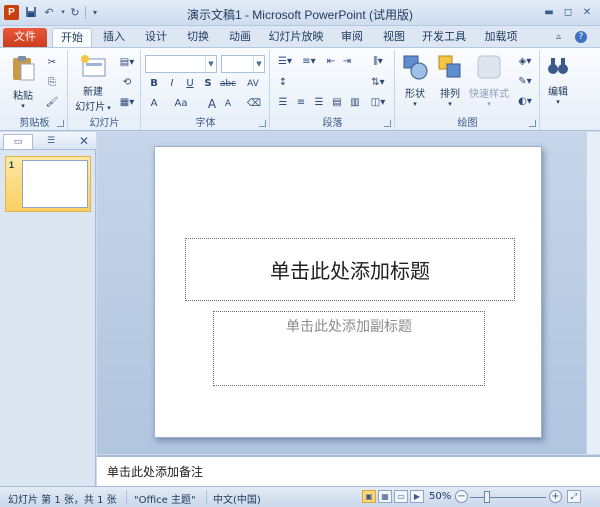  I want to click on close-panel-icon: ✕, so click(84, 141).